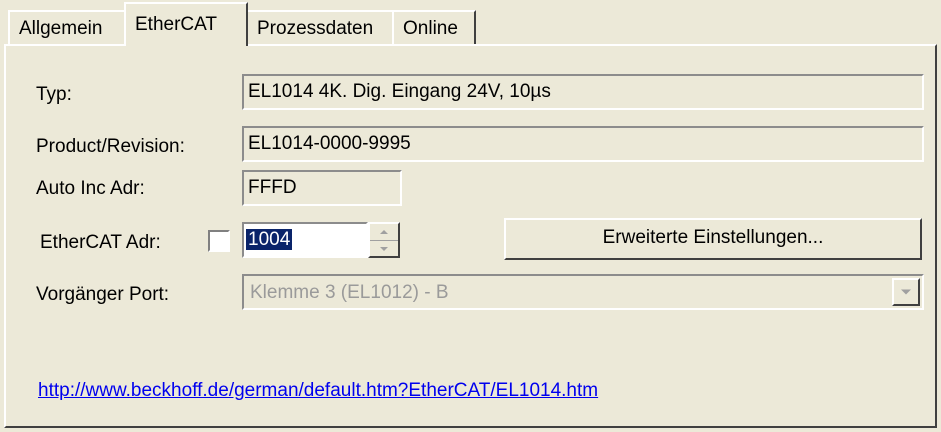  What do you see at coordinates (349, 292) in the screenshot?
I see `vorgaenger-port-value: Klemme 3 (EL1012) - B` at bounding box center [349, 292].